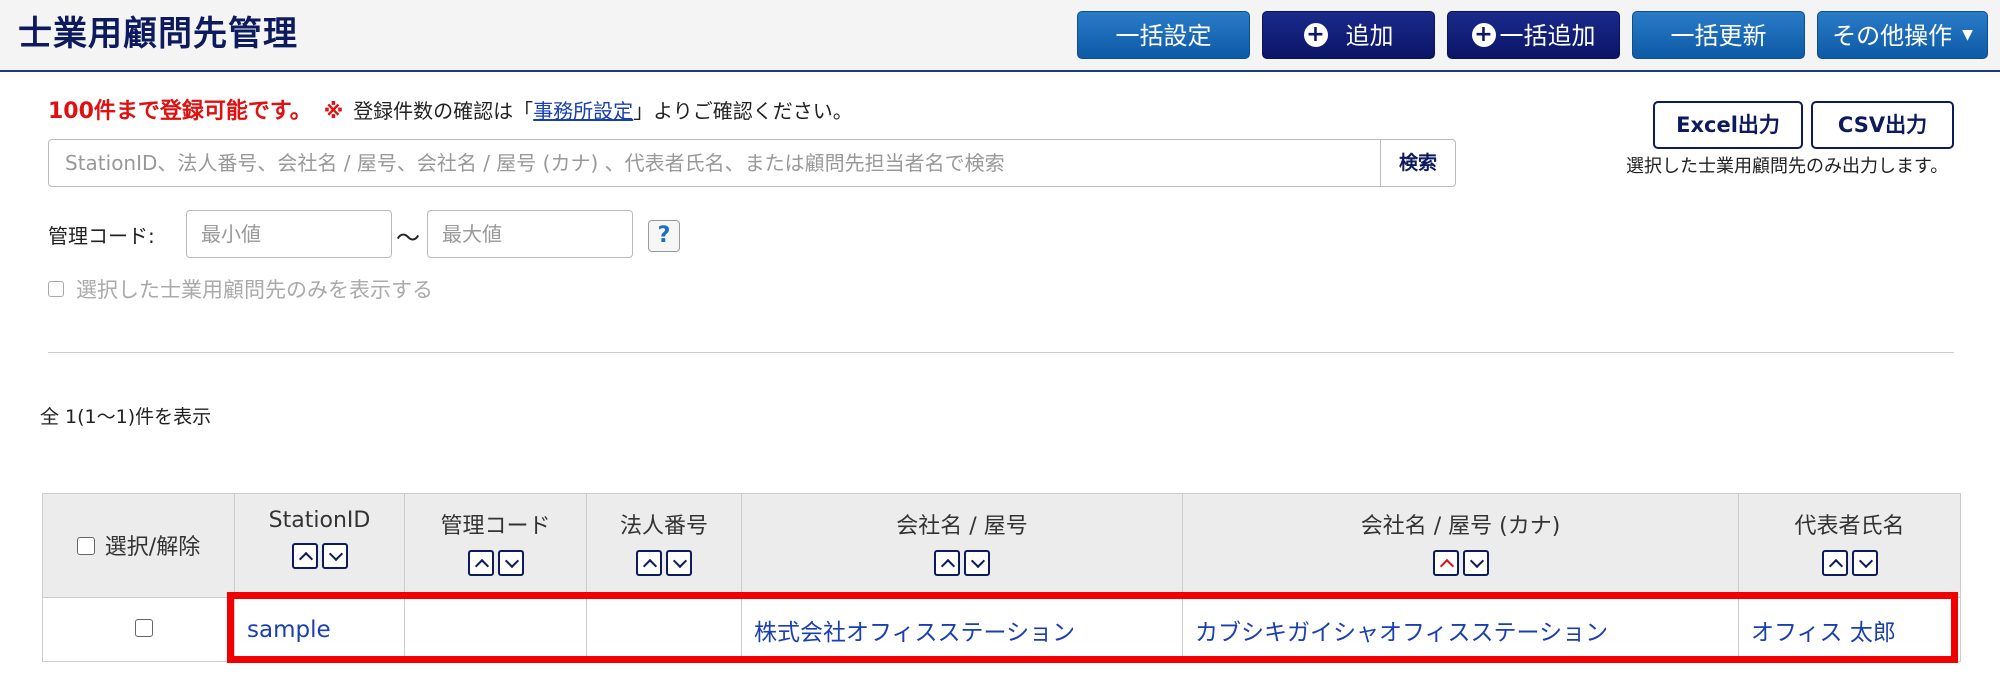 This screenshot has height=679, width=2000. I want to click on column-header-label: 会社名 / 屋号 (カナ), so click(1460, 526).